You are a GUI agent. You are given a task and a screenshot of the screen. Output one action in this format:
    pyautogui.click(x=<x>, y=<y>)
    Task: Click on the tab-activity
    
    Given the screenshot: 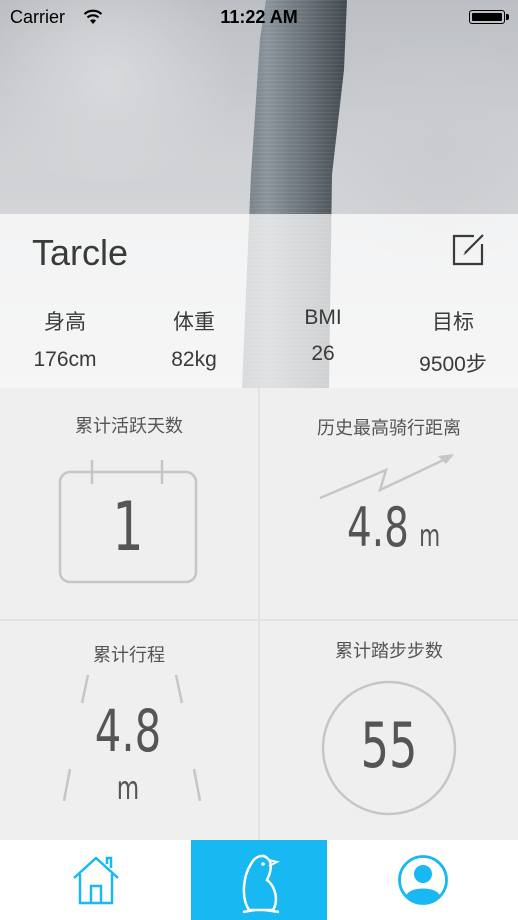 What is the action you would take?
    pyautogui.click(x=259, y=880)
    